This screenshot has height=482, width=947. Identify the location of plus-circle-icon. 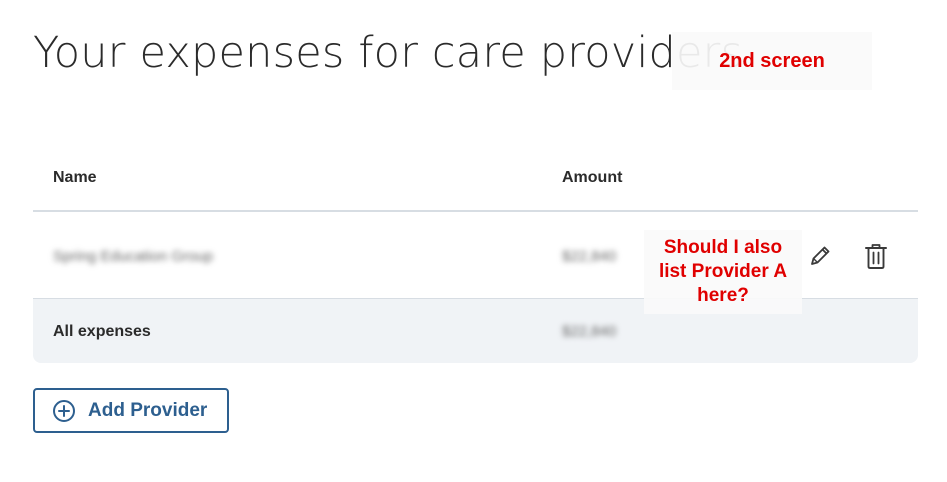
(64, 411).